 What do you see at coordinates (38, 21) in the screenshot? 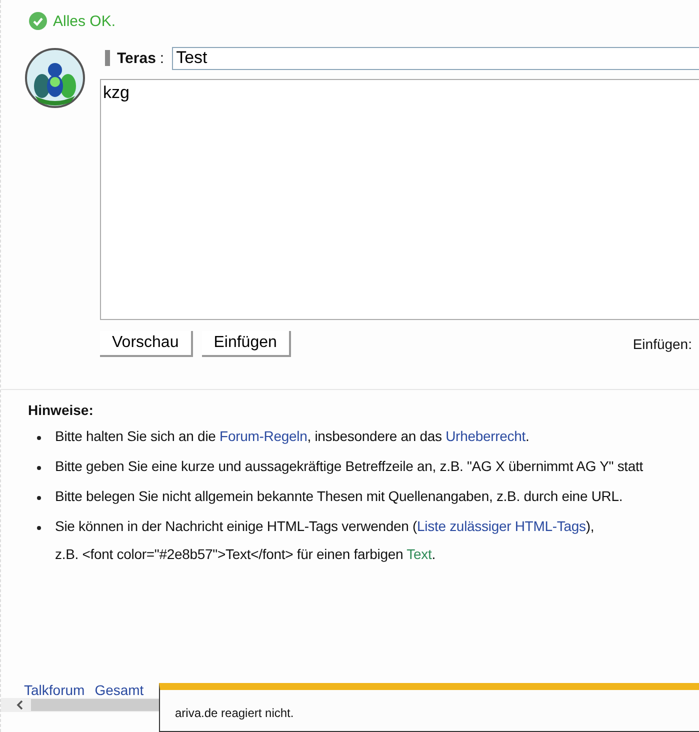
I see `check-icon` at bounding box center [38, 21].